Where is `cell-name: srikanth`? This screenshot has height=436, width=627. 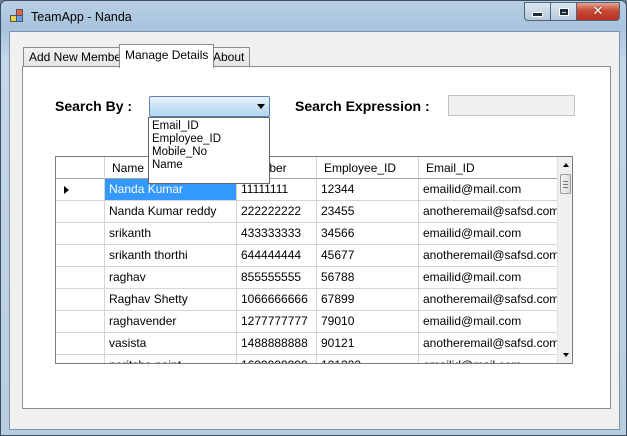
cell-name: srikanth is located at coordinates (171, 234).